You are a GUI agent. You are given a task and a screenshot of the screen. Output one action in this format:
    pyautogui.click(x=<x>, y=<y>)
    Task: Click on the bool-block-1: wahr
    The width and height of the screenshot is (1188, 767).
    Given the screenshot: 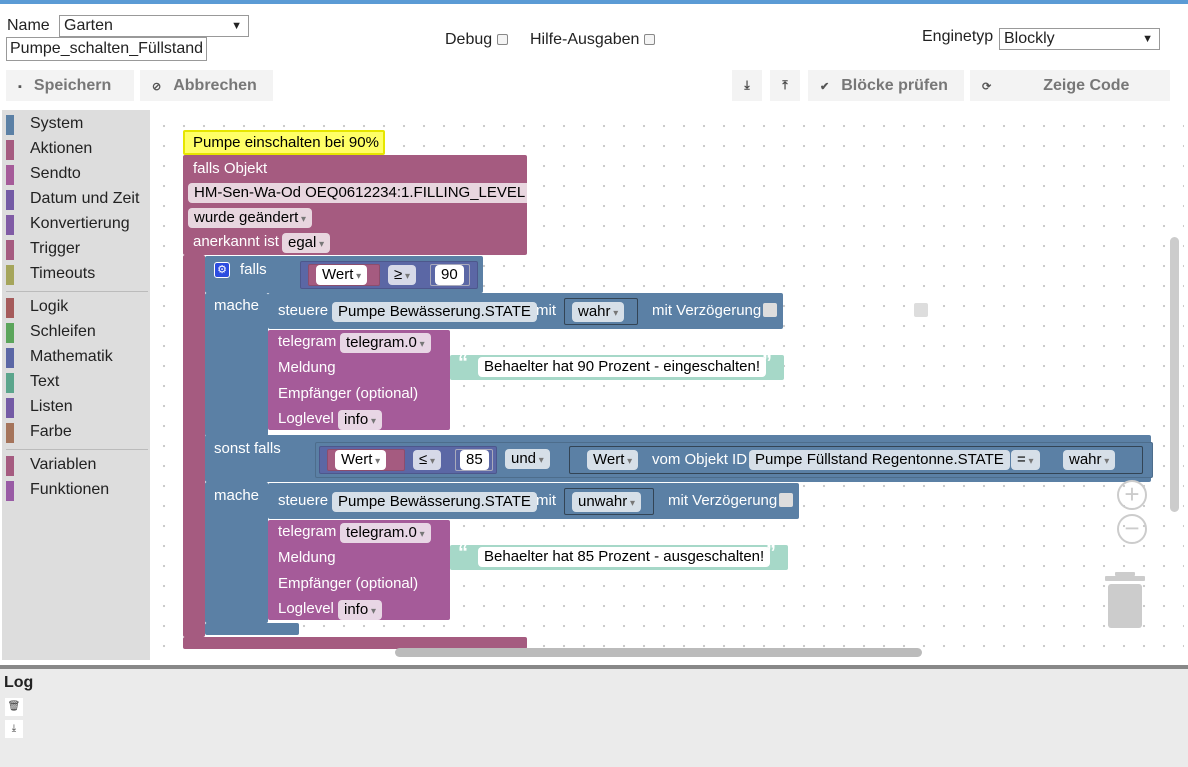 What is the action you would take?
    pyautogui.click(x=601, y=311)
    